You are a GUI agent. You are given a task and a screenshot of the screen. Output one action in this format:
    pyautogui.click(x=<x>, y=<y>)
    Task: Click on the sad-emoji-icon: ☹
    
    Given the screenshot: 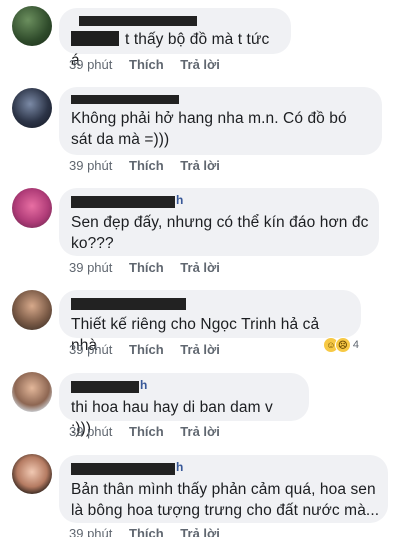 What is the action you would take?
    pyautogui.click(x=342, y=345)
    